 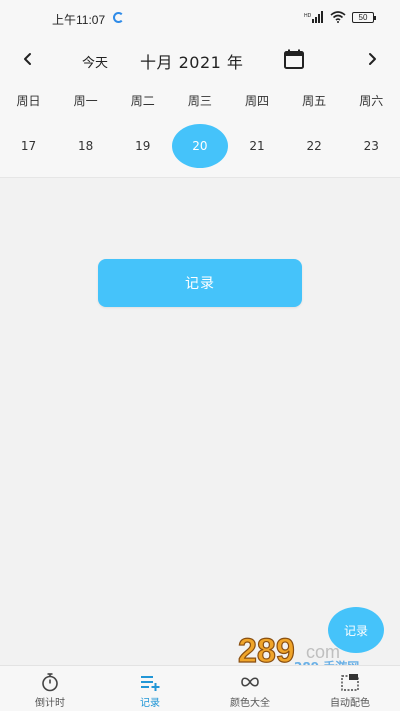 I want to click on calendar-nav: 今天 十月 2021 年, so click(x=200, y=61).